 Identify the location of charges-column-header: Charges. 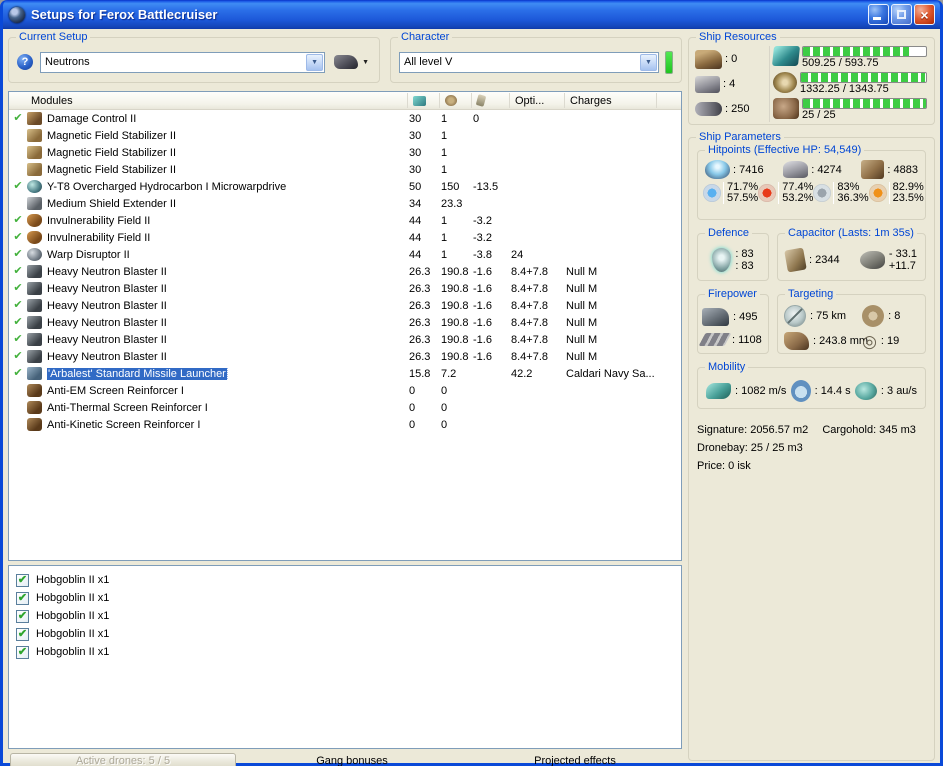
(610, 100).